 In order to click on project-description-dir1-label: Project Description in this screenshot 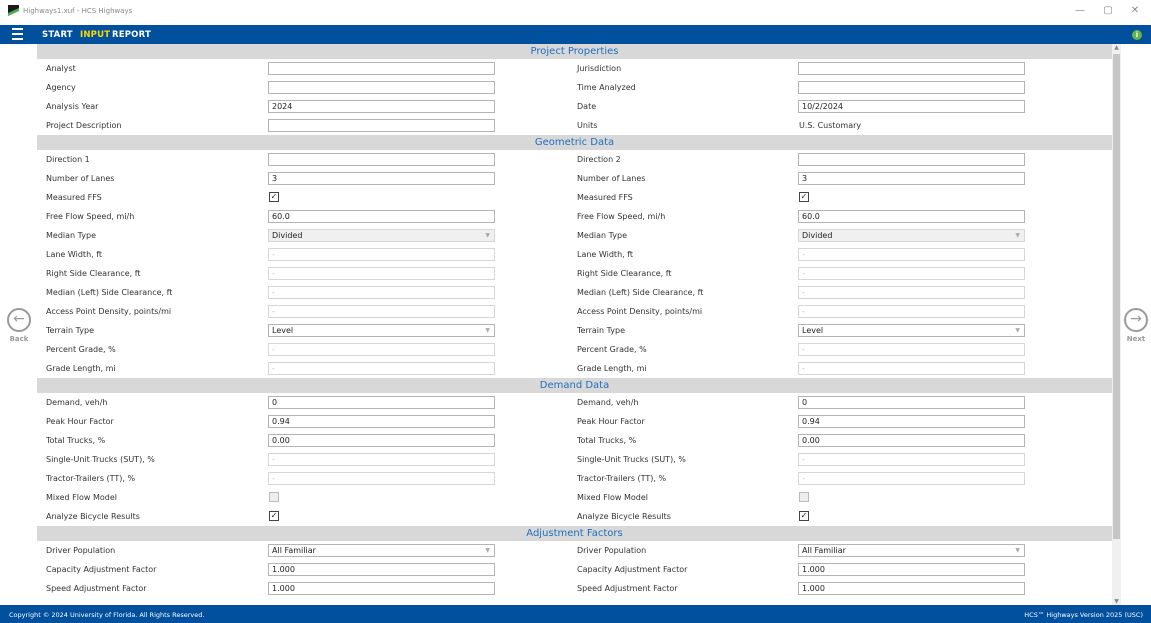, I will do `click(84, 125)`.